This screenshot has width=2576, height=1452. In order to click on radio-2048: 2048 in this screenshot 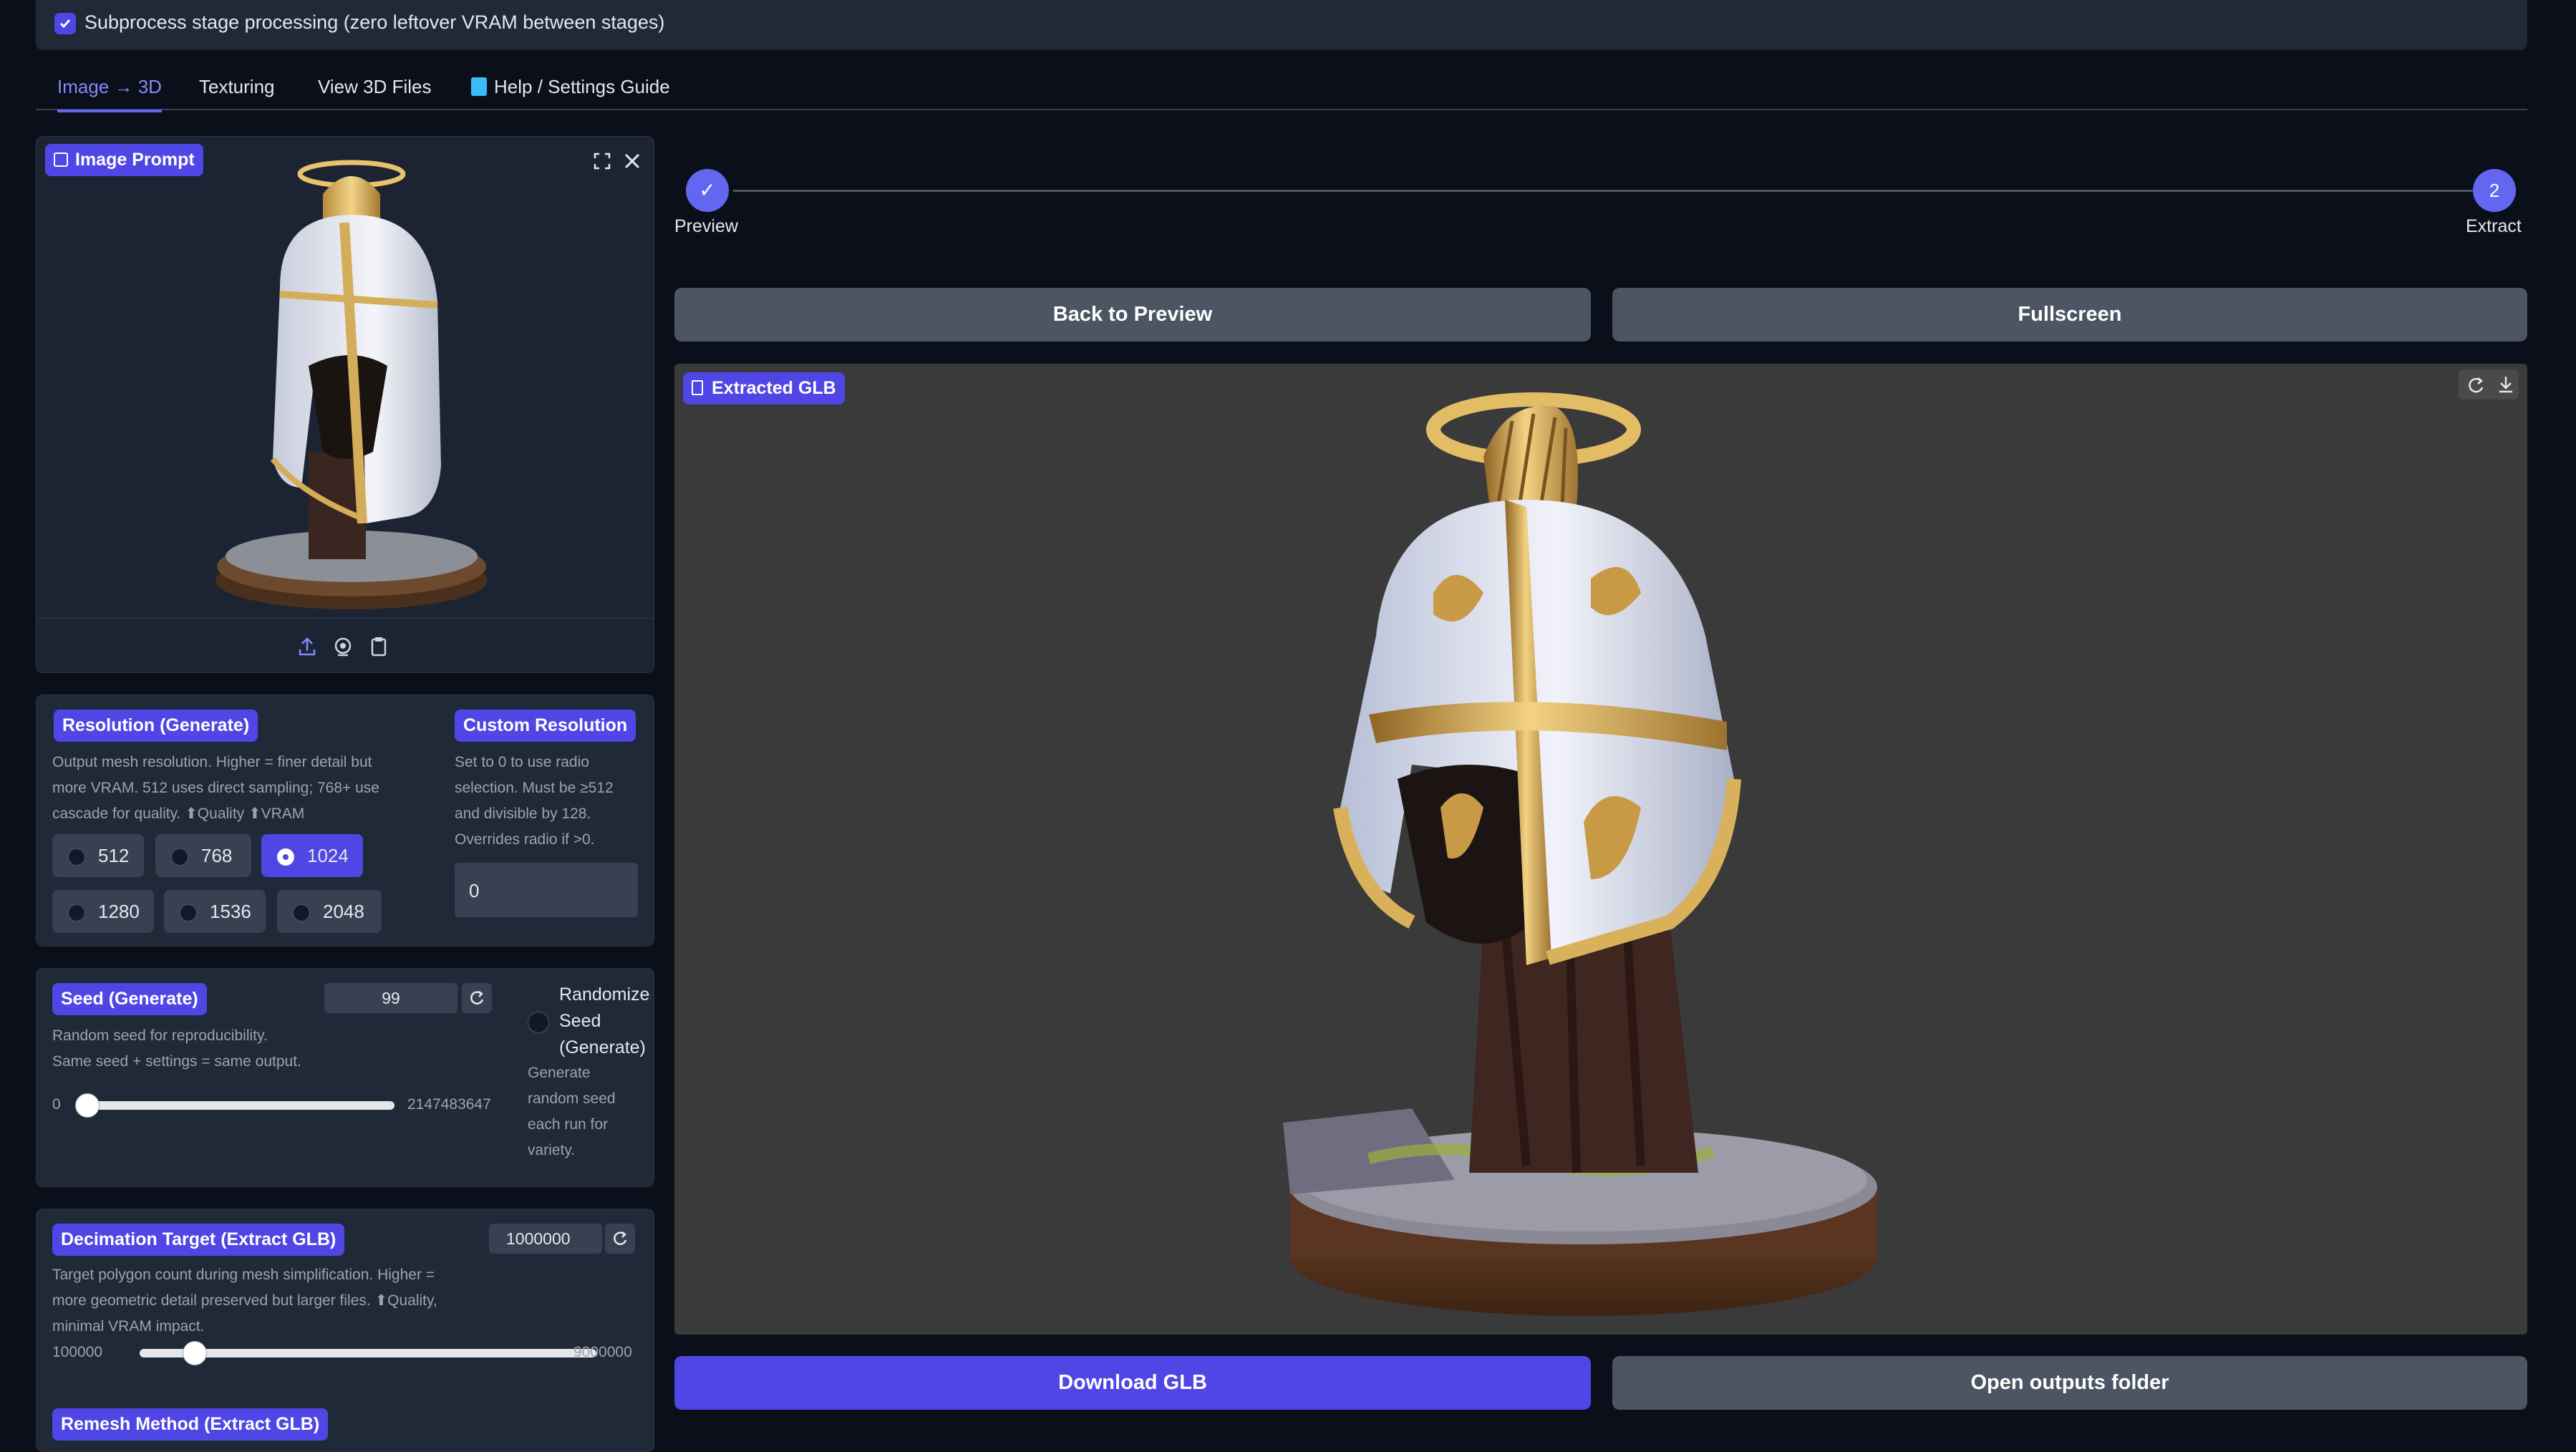, I will do `click(329, 911)`.